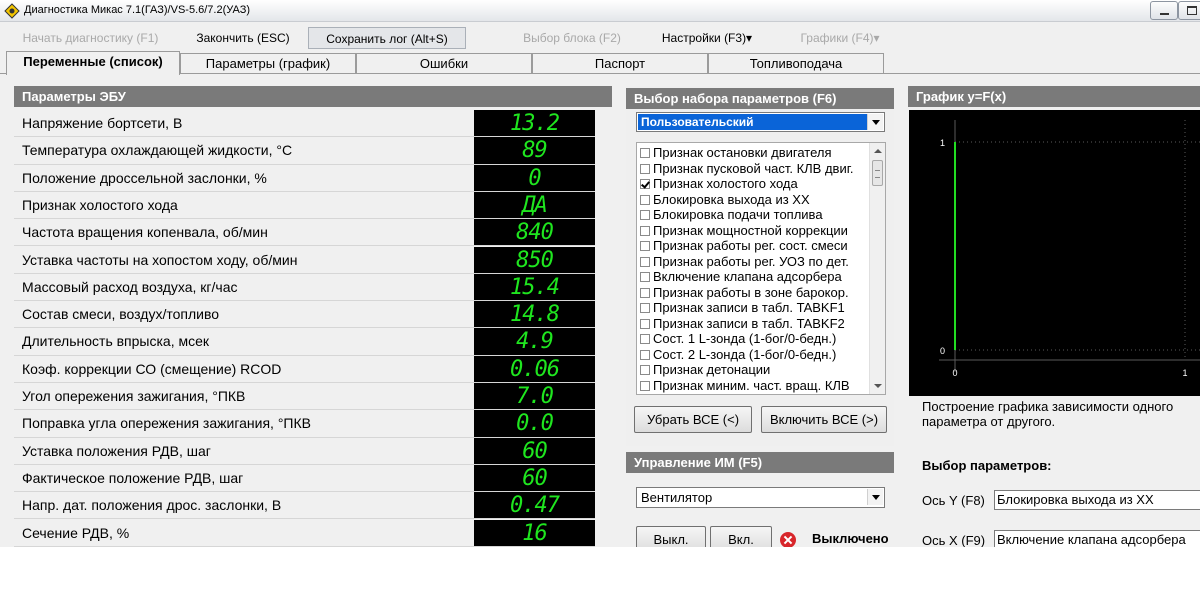 The image size is (1200, 592). I want to click on parameter-label: Сост. 2 L-зонда (1-бог/0-бедн.), so click(745, 354).